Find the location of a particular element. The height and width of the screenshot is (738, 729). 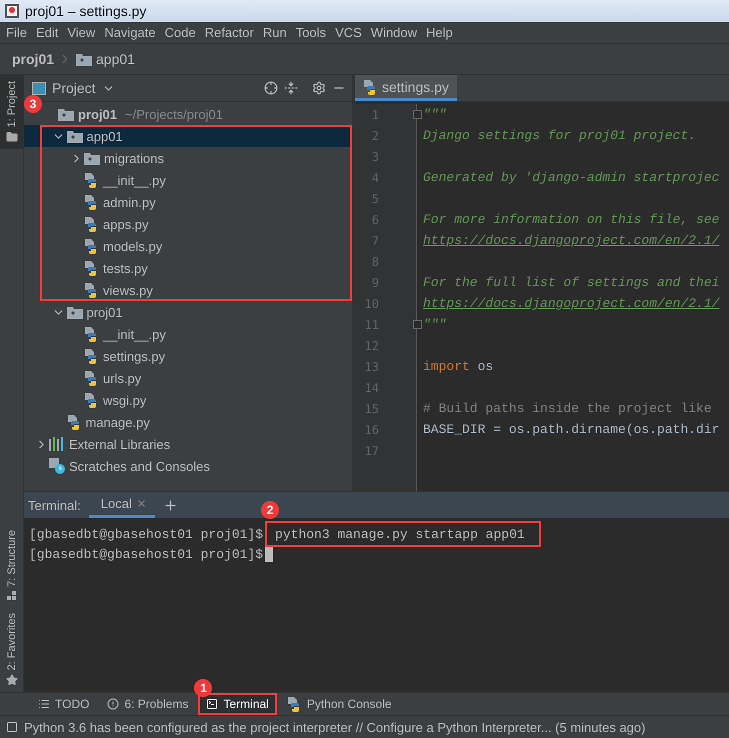

code-line: Generated by 'django-admin startprojec is located at coordinates (571, 177).